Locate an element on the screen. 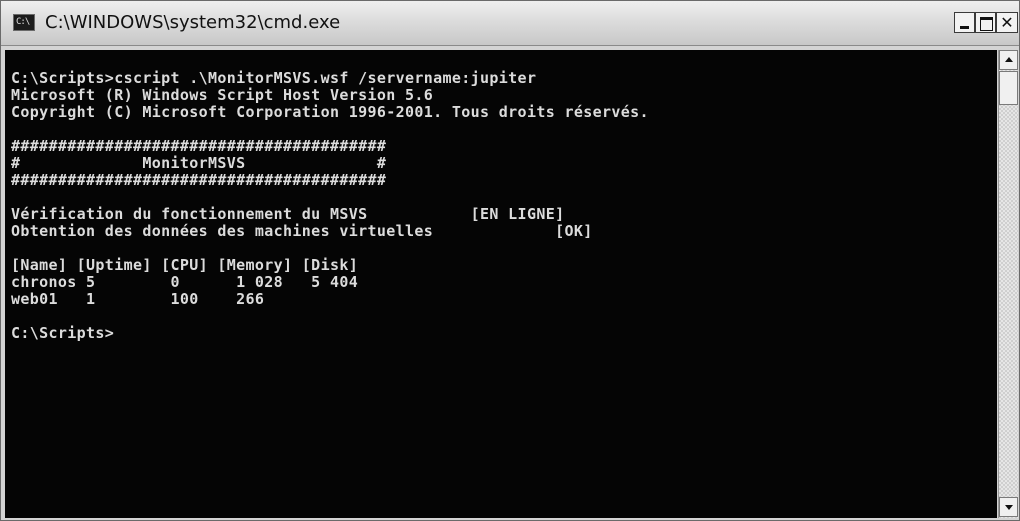 Image resolution: width=1020 pixels, height=521 pixels. vertical-scrollbar is located at coordinates (1008, 284).